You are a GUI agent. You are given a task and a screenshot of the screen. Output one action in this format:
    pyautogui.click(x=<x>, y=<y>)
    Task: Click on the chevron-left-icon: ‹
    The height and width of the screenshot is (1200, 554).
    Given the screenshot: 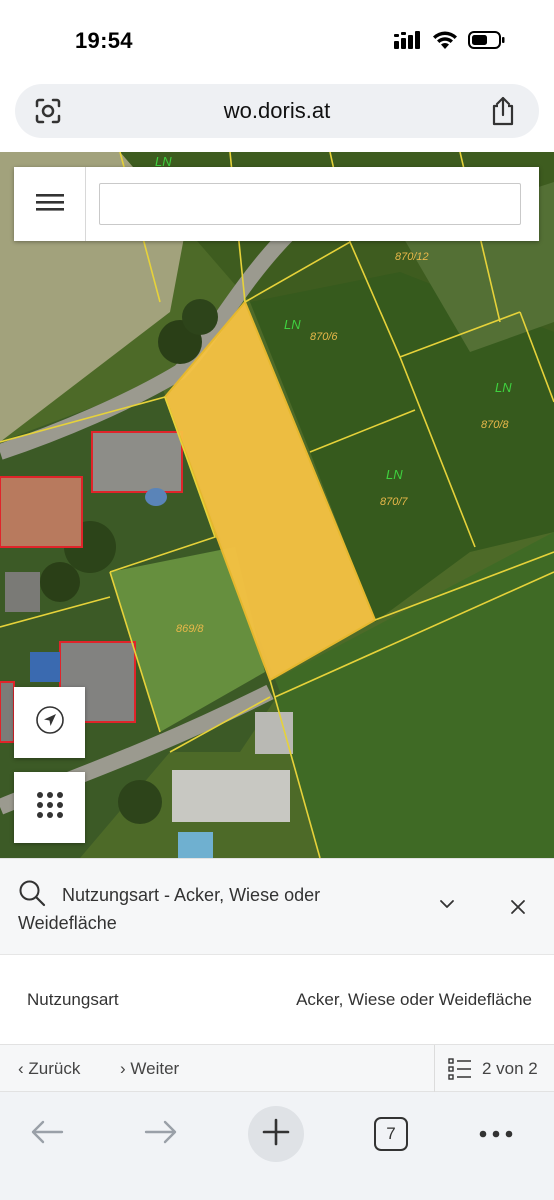 What is the action you would take?
    pyautogui.click(x=21, y=1068)
    